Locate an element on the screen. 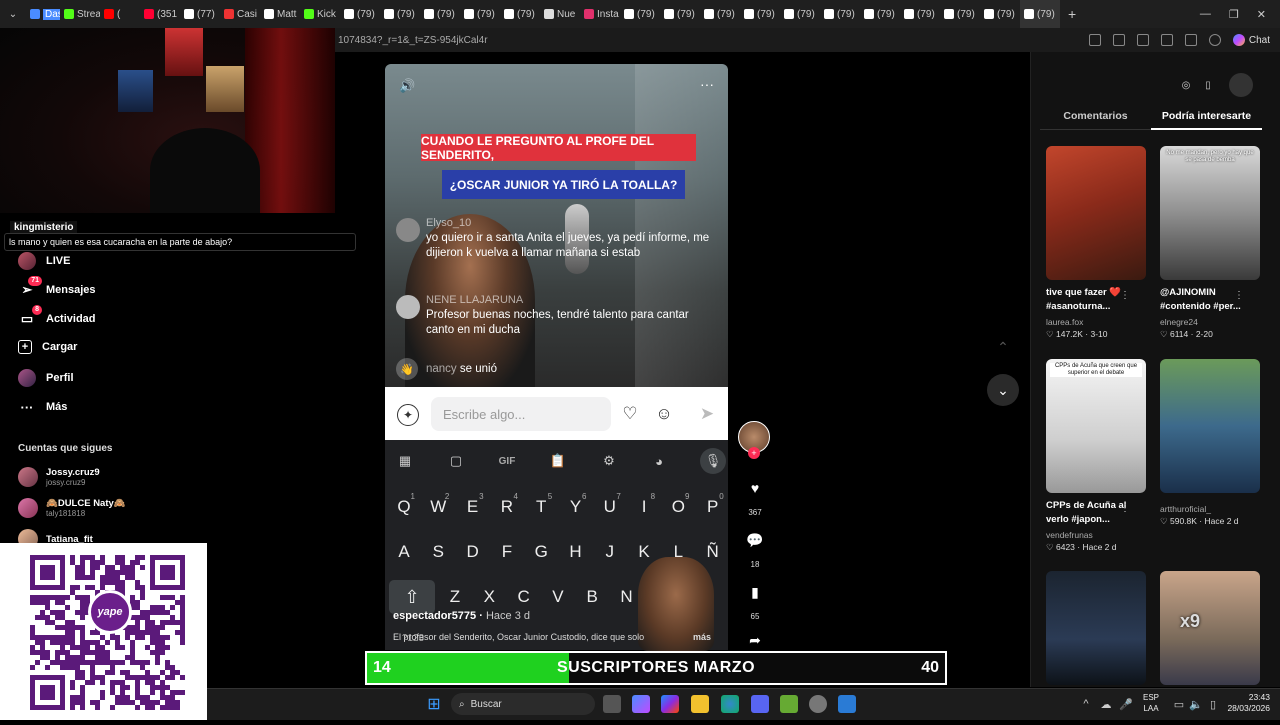 The height and width of the screenshot is (725, 1280). network-icon: ▭ is located at coordinates (1179, 704).